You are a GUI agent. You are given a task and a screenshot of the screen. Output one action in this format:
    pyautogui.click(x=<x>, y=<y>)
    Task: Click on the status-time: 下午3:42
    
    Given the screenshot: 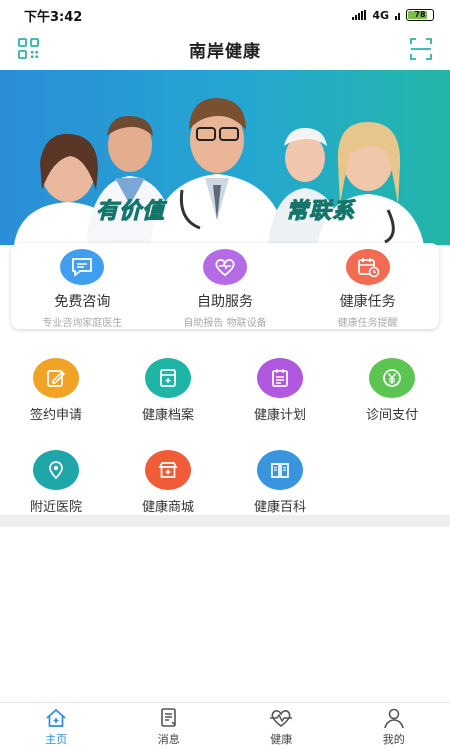 What is the action you would take?
    pyautogui.click(x=53, y=17)
    